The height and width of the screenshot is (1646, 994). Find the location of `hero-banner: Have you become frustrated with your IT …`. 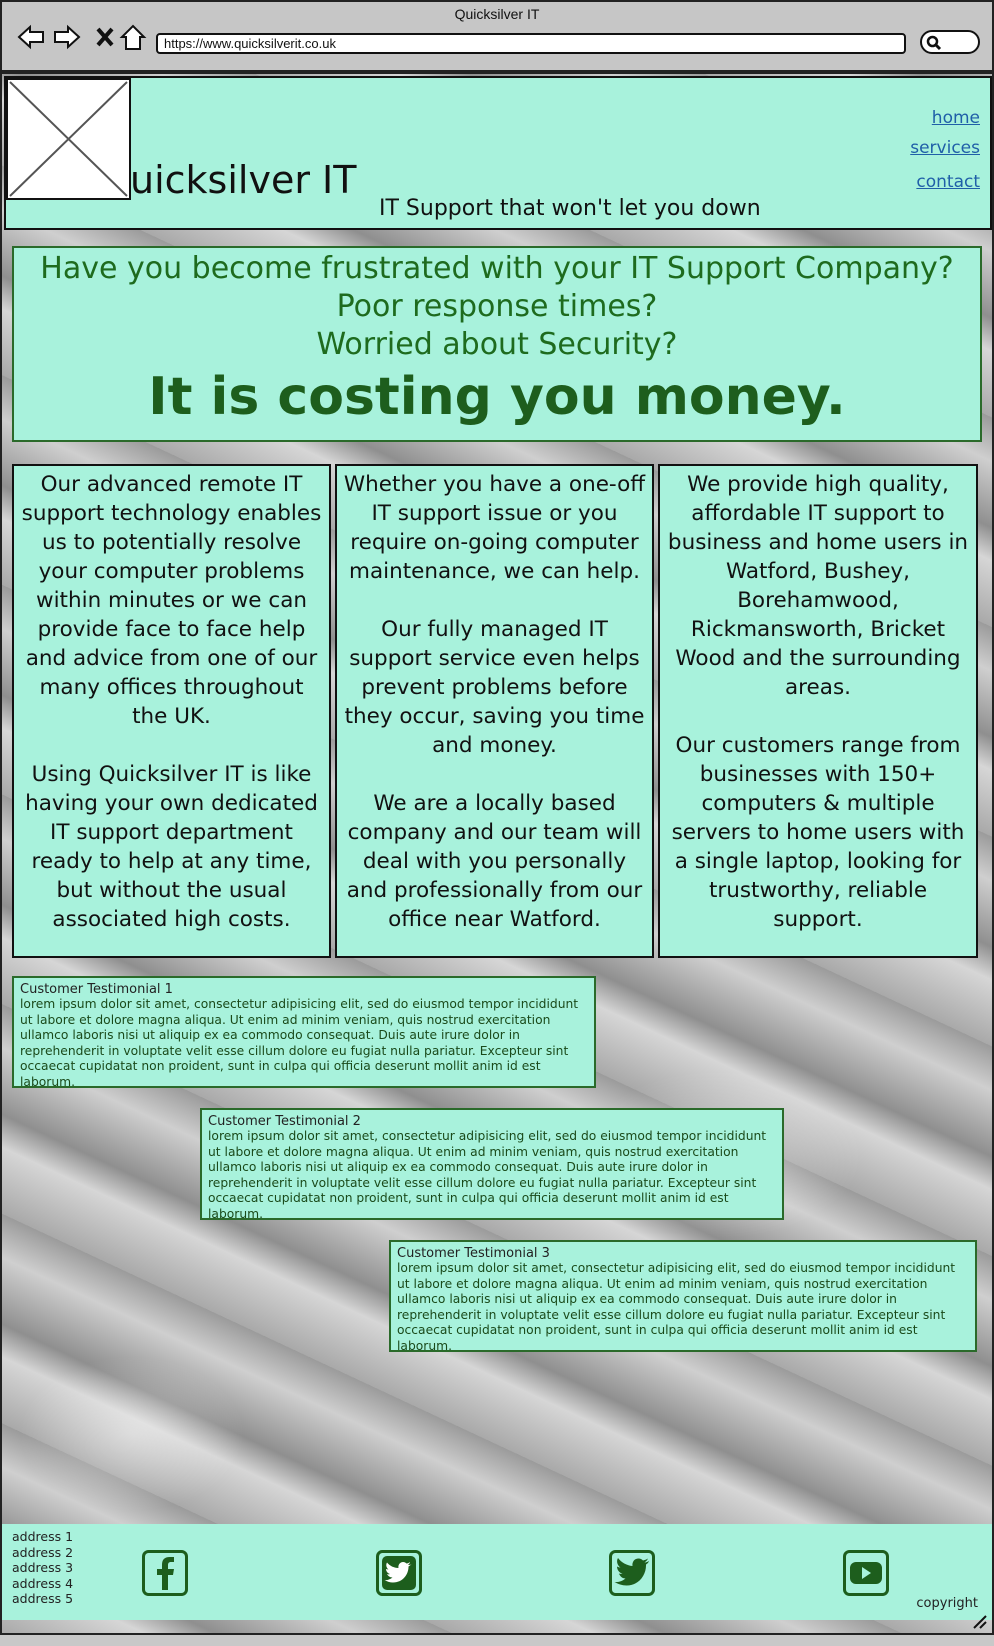

hero-banner: Have you become frustrated with your IT … is located at coordinates (497, 344).